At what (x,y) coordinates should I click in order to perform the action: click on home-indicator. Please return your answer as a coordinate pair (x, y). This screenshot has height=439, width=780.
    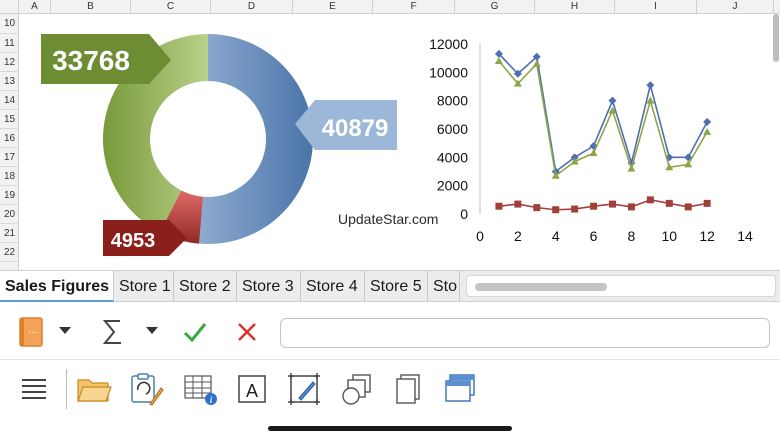
    Looking at the image, I should click on (390, 428).